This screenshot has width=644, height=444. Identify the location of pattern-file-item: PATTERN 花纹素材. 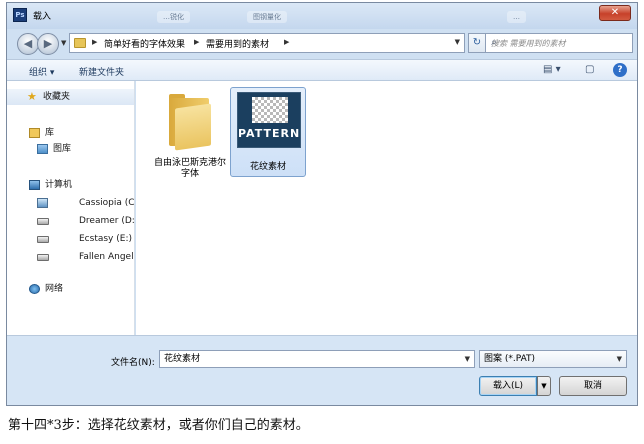
(268, 132).